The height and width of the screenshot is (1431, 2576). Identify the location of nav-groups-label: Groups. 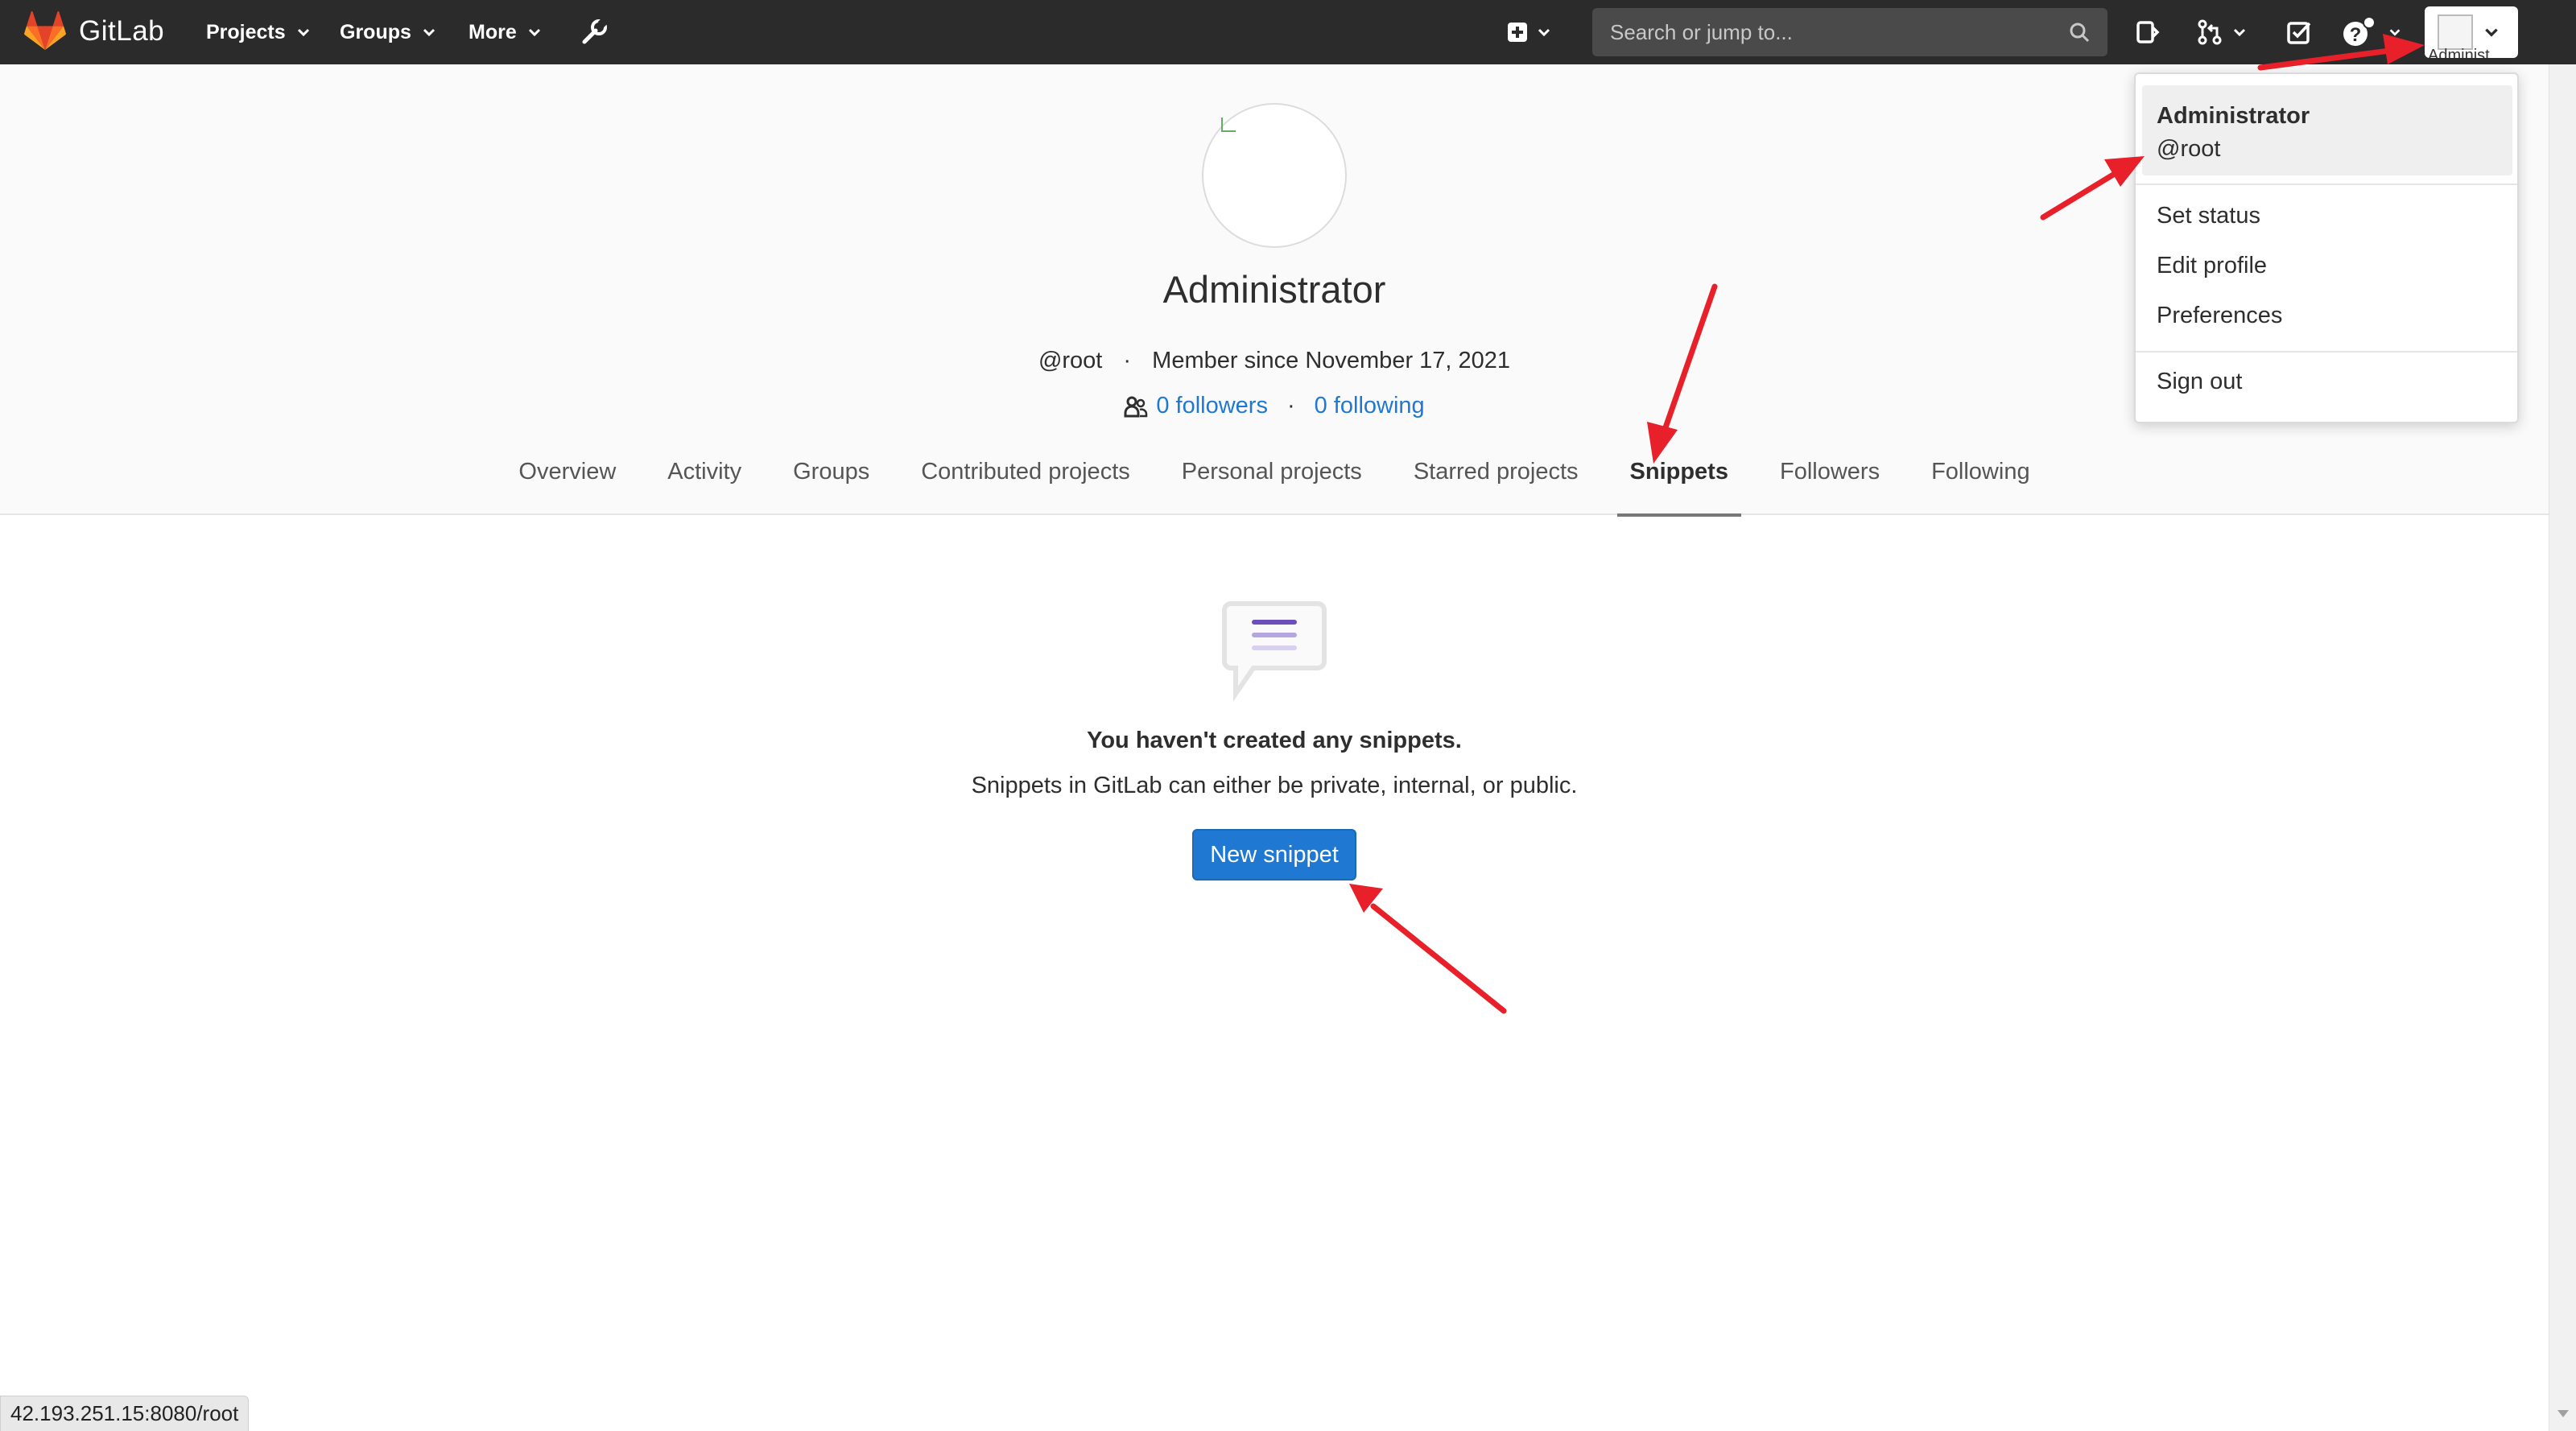
(375, 31).